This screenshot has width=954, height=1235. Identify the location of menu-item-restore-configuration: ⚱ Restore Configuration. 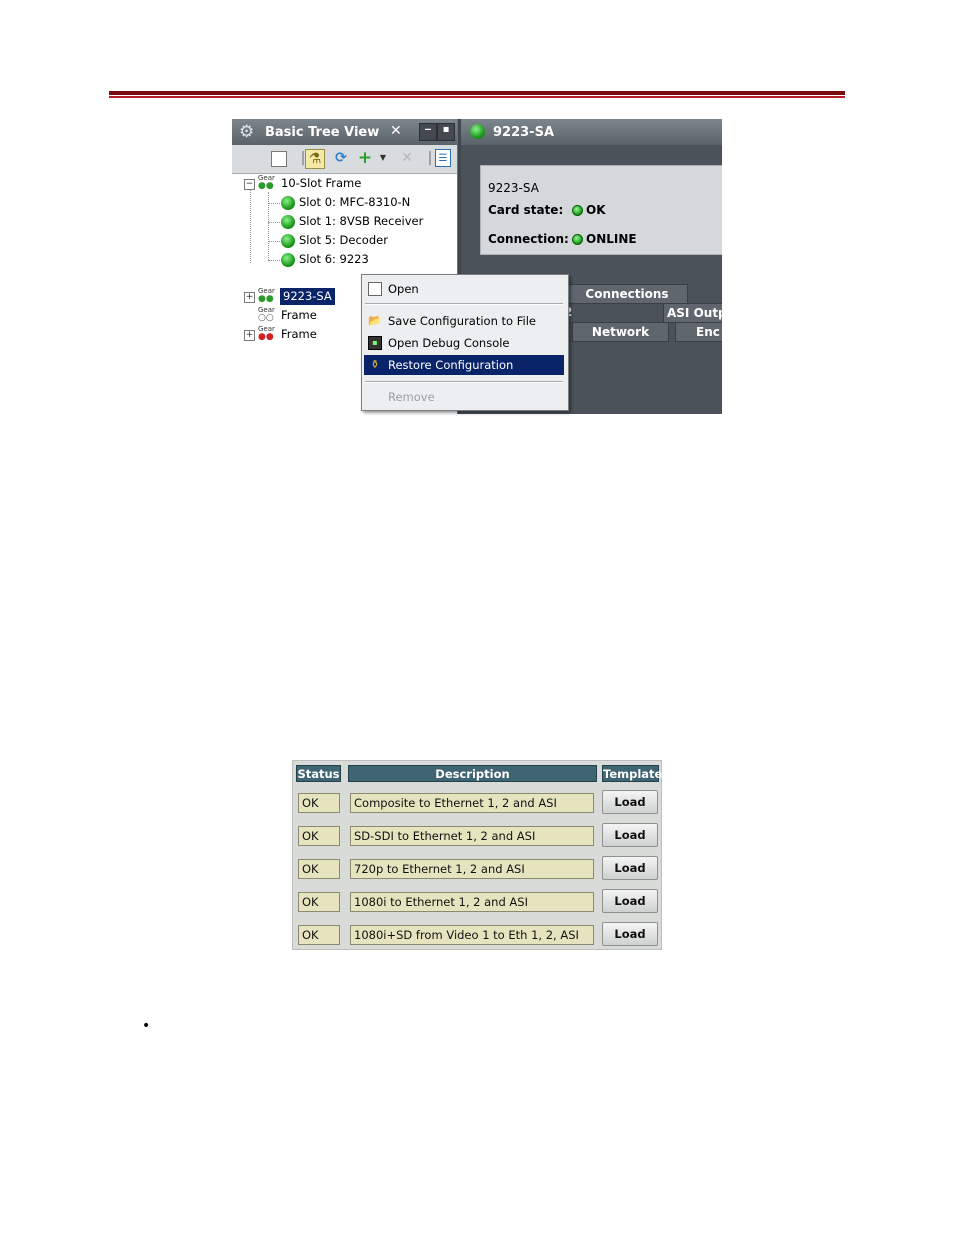
(464, 365).